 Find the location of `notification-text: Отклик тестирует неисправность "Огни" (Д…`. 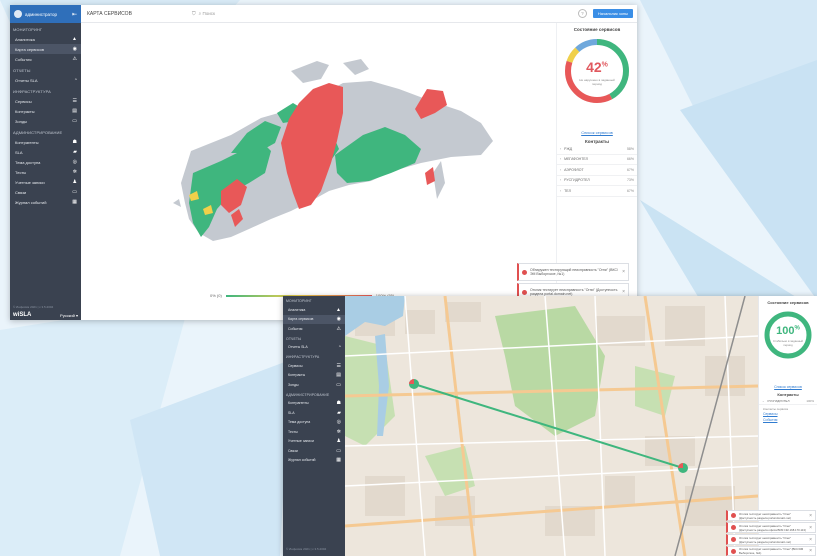

notification-text: Отклик тестирует неисправность "Огни" (Д… is located at coordinates (574, 292).